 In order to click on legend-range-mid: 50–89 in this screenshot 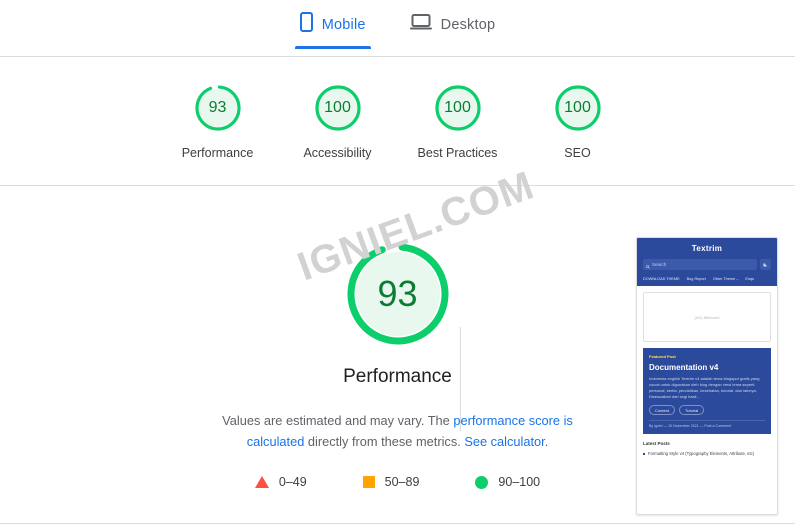, I will do `click(402, 482)`.